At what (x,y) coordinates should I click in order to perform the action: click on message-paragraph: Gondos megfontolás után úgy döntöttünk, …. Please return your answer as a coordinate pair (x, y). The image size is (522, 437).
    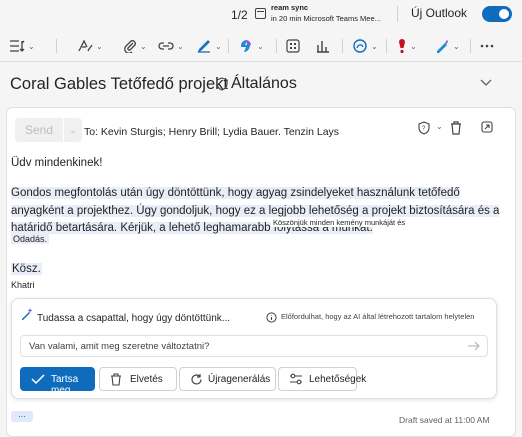
    Looking at the image, I should click on (258, 211).